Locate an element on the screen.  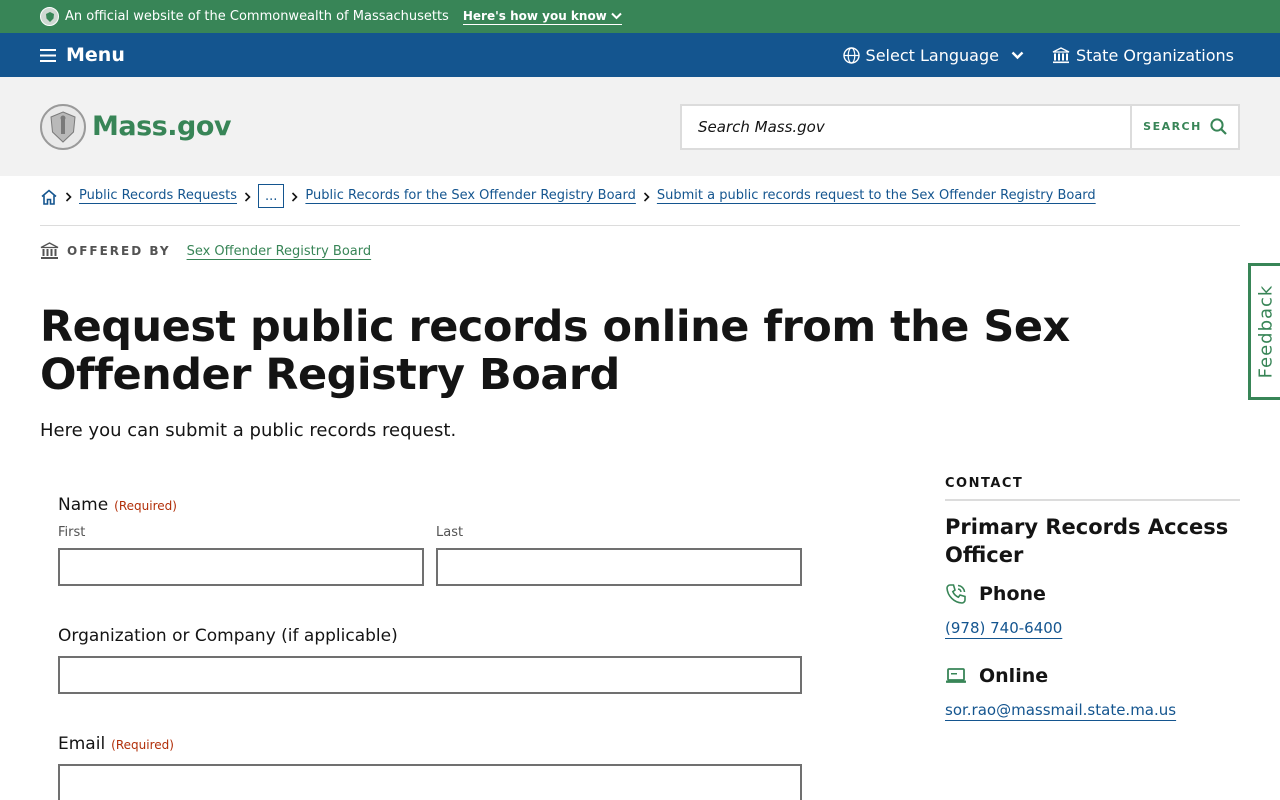
home-icon is located at coordinates (49, 197).